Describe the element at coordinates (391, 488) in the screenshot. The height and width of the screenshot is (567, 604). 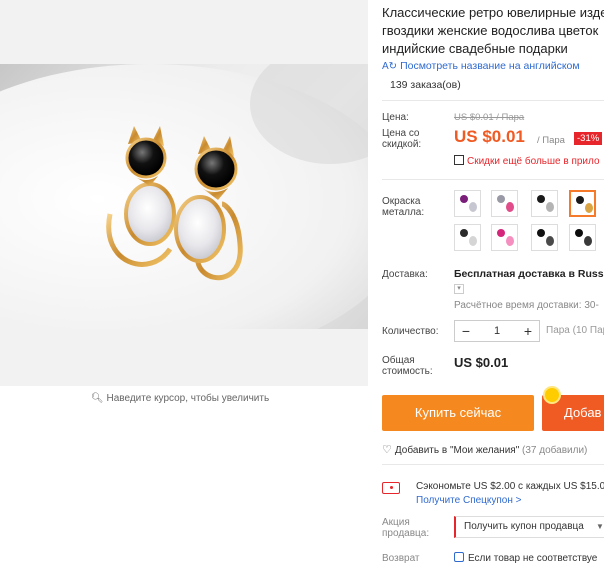
I see `coupon-icon` at that location.